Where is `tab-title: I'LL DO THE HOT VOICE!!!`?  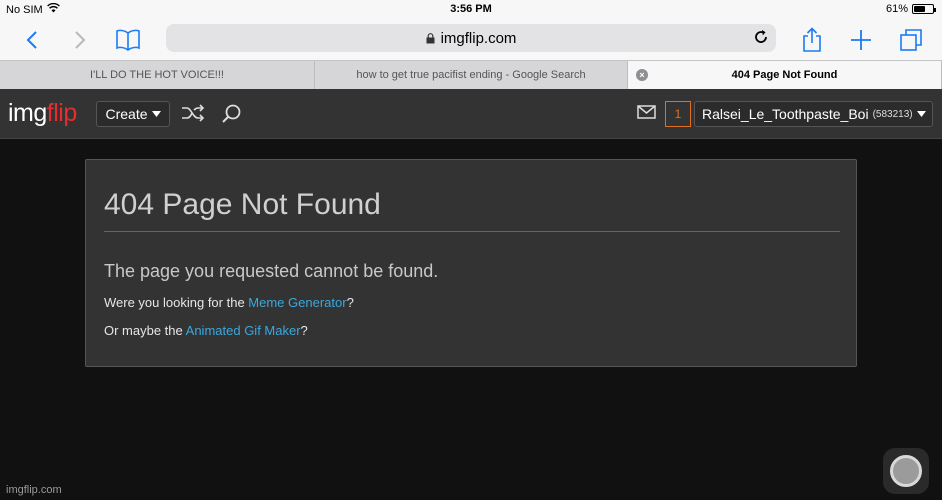
tab-title: I'LL DO THE HOT VOICE!!! is located at coordinates (157, 75).